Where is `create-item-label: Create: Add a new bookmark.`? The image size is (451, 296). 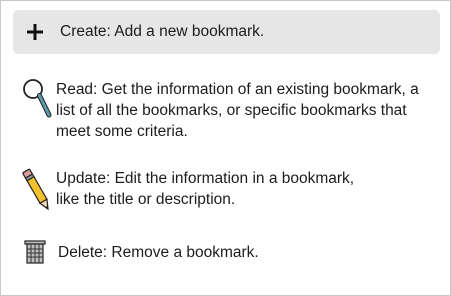 create-item-label: Create: Add a new bookmark. is located at coordinates (162, 31).